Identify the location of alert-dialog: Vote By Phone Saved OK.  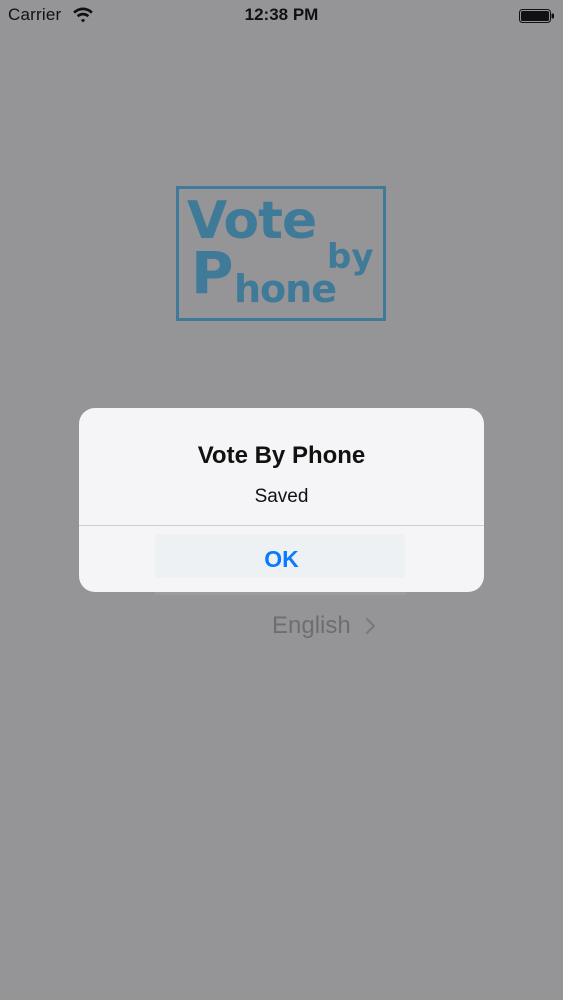
(281, 500).